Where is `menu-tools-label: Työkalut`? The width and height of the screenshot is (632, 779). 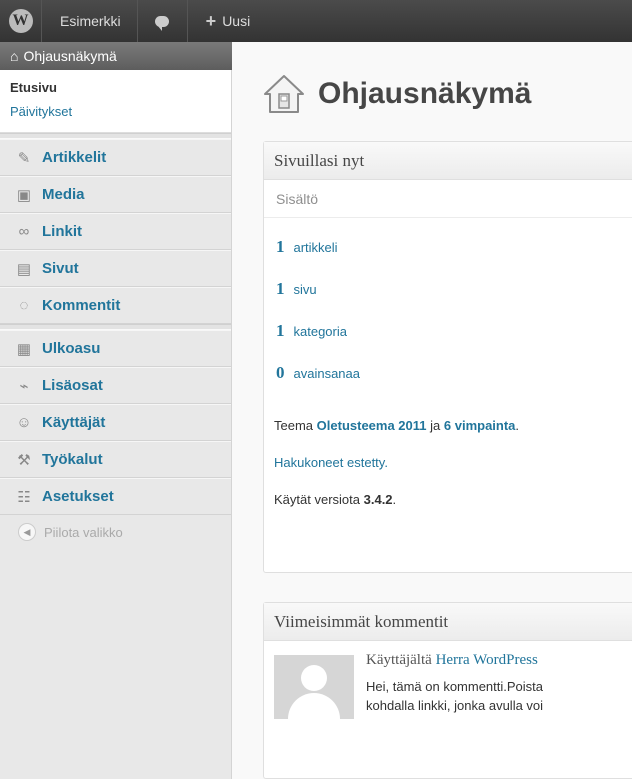 menu-tools-label: Työkalut is located at coordinates (72, 459).